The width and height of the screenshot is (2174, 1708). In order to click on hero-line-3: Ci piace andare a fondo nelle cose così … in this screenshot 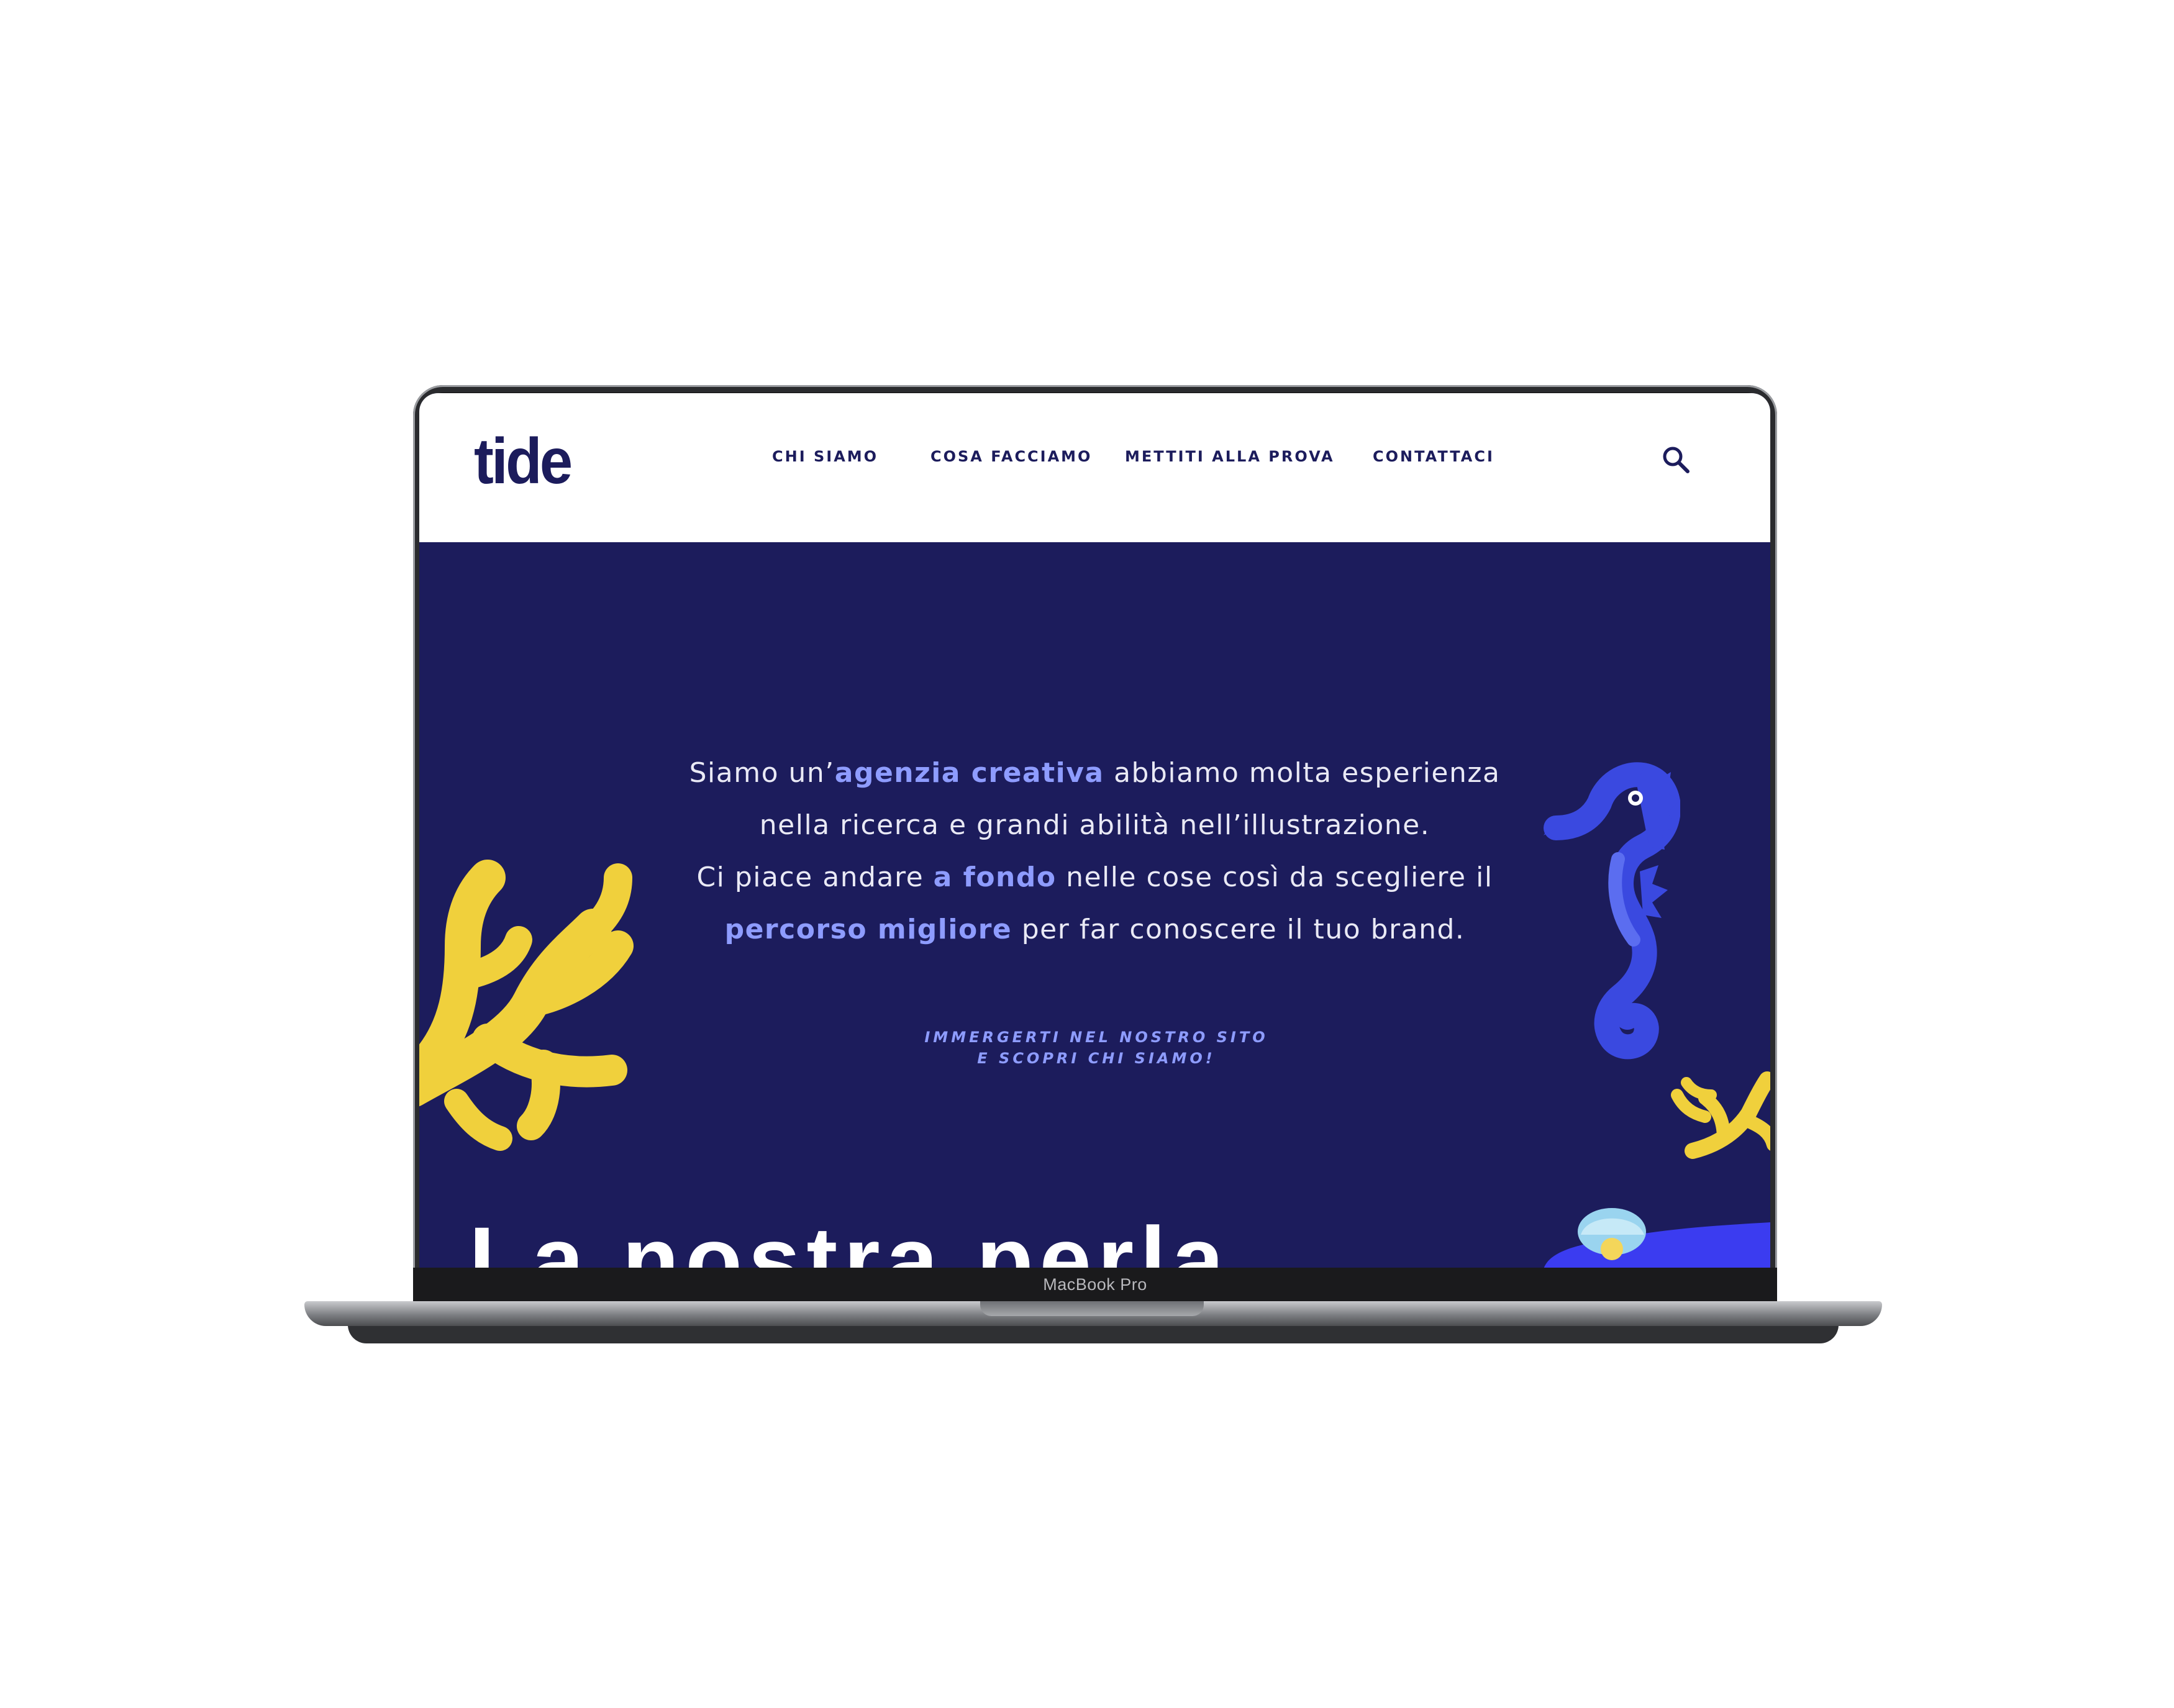, I will do `click(1094, 877)`.